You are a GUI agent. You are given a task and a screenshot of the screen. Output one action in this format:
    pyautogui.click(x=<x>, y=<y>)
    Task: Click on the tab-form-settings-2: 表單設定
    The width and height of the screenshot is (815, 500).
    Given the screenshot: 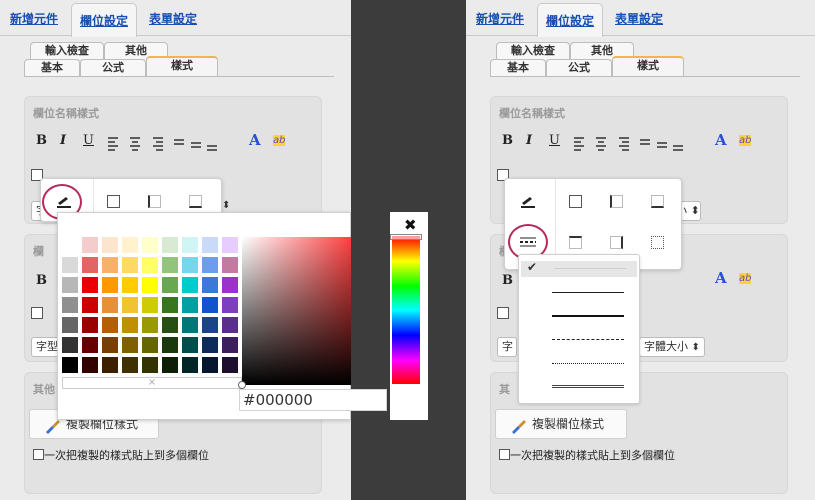 What is the action you would take?
    pyautogui.click(x=639, y=18)
    